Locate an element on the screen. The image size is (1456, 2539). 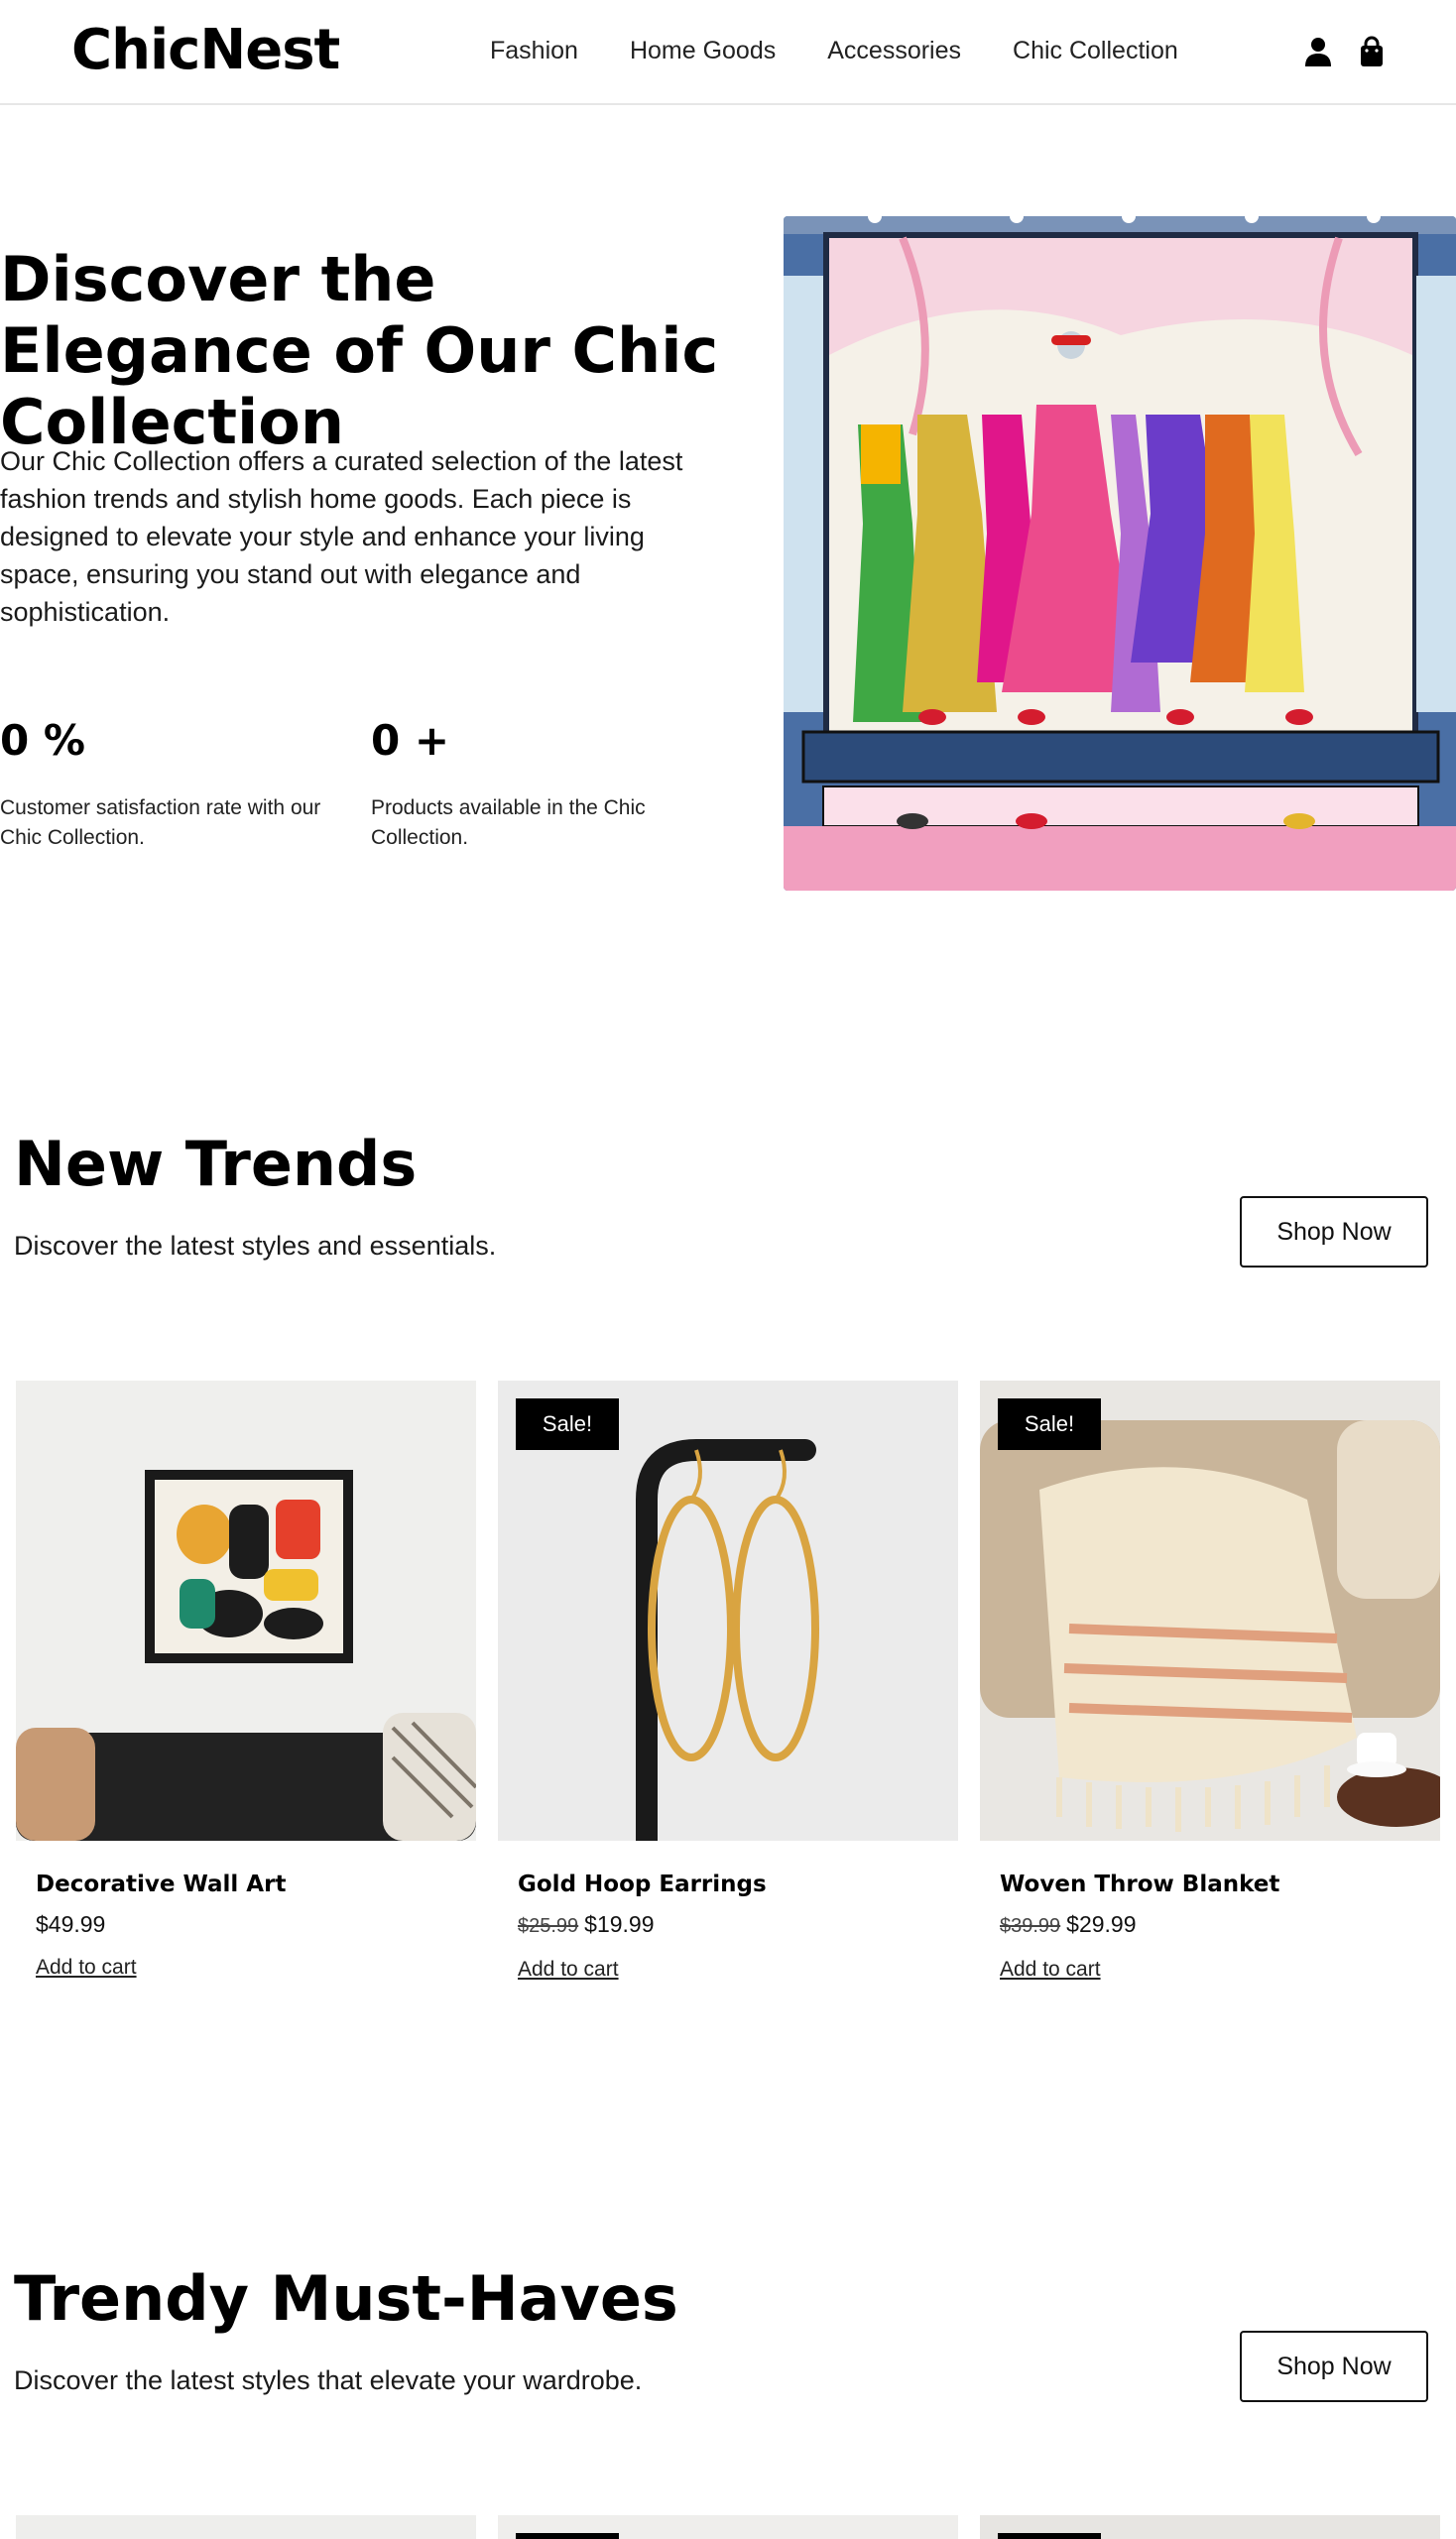
nav-item-accessories: Accessories is located at coordinates (894, 51).